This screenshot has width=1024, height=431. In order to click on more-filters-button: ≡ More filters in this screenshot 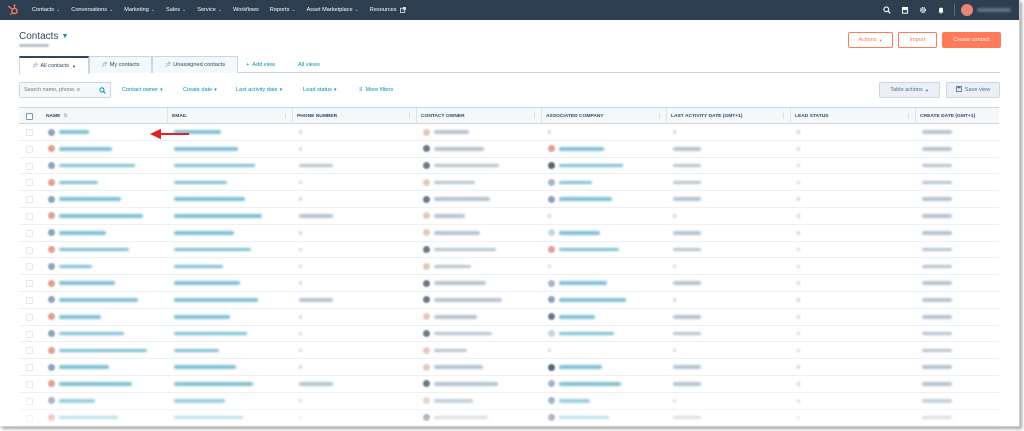, I will do `click(376, 90)`.